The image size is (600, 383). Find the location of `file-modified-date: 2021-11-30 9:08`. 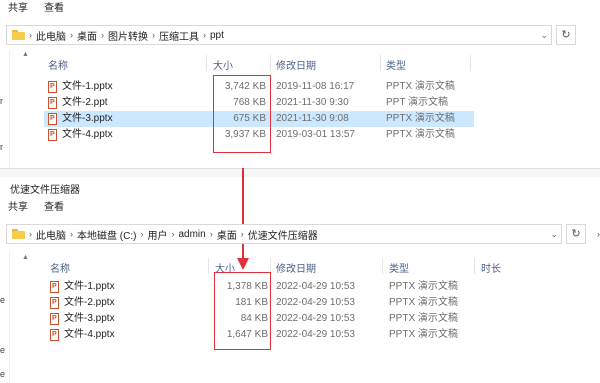

file-modified-date: 2021-11-30 9:08 is located at coordinates (312, 118).